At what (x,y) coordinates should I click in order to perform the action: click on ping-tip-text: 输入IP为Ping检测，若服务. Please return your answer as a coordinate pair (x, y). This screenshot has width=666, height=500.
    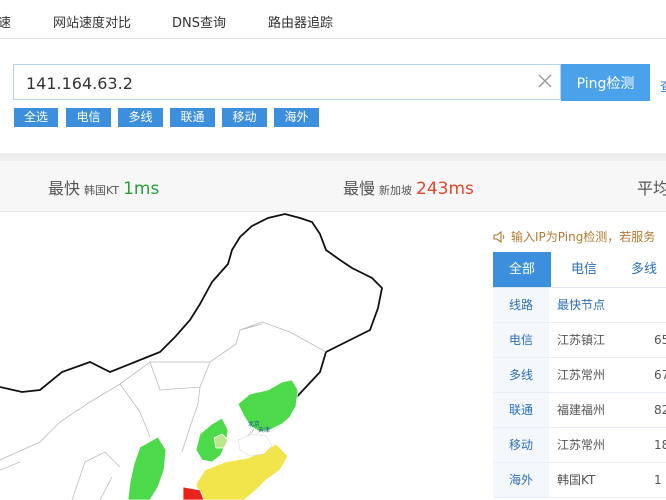
    Looking at the image, I should click on (583, 237).